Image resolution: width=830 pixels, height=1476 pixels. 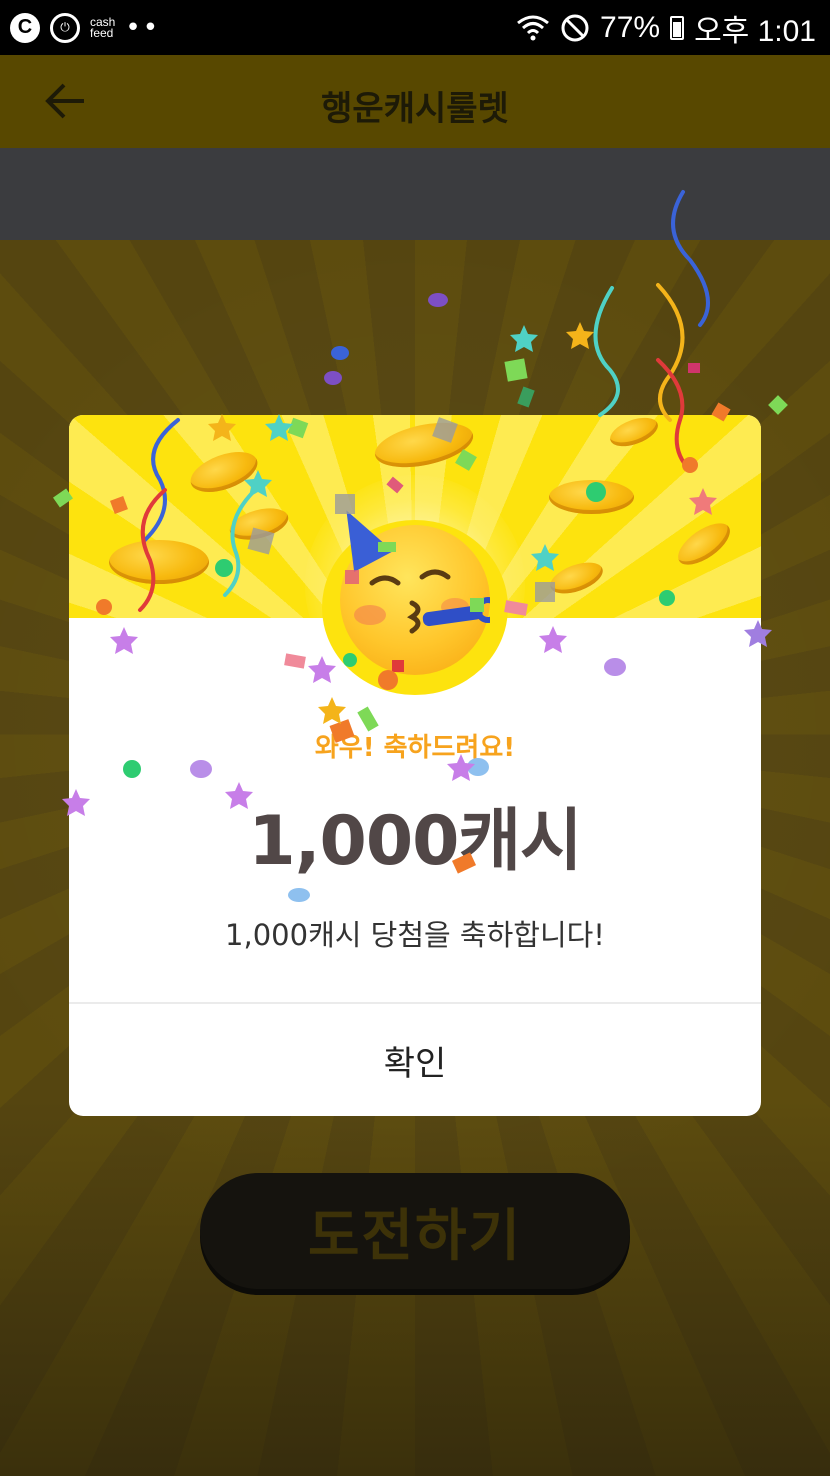 I want to click on confirm-button: 확인, so click(x=415, y=1060).